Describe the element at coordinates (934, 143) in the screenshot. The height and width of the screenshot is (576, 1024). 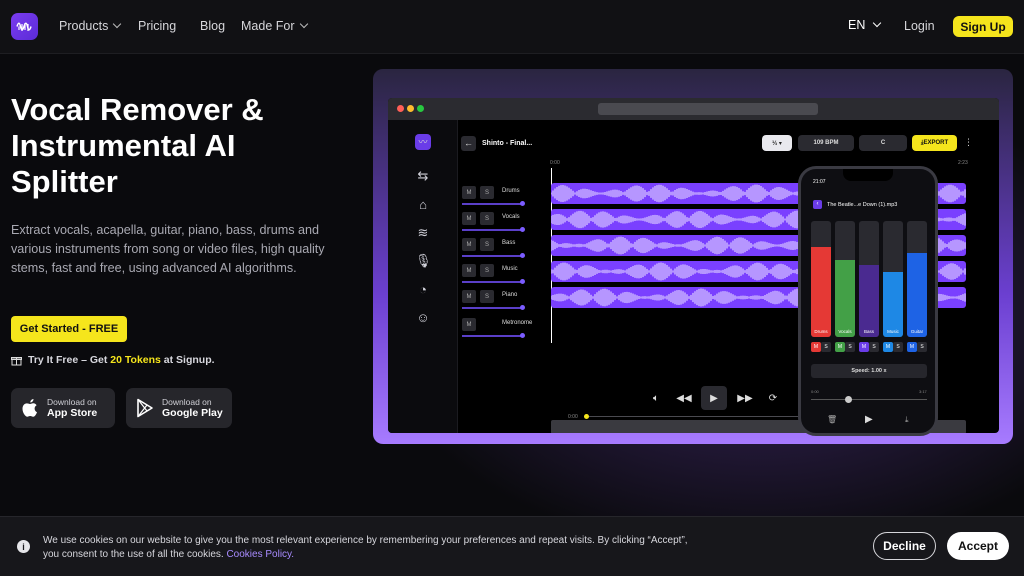
I see `export-button: ⤓ EXPORT` at that location.